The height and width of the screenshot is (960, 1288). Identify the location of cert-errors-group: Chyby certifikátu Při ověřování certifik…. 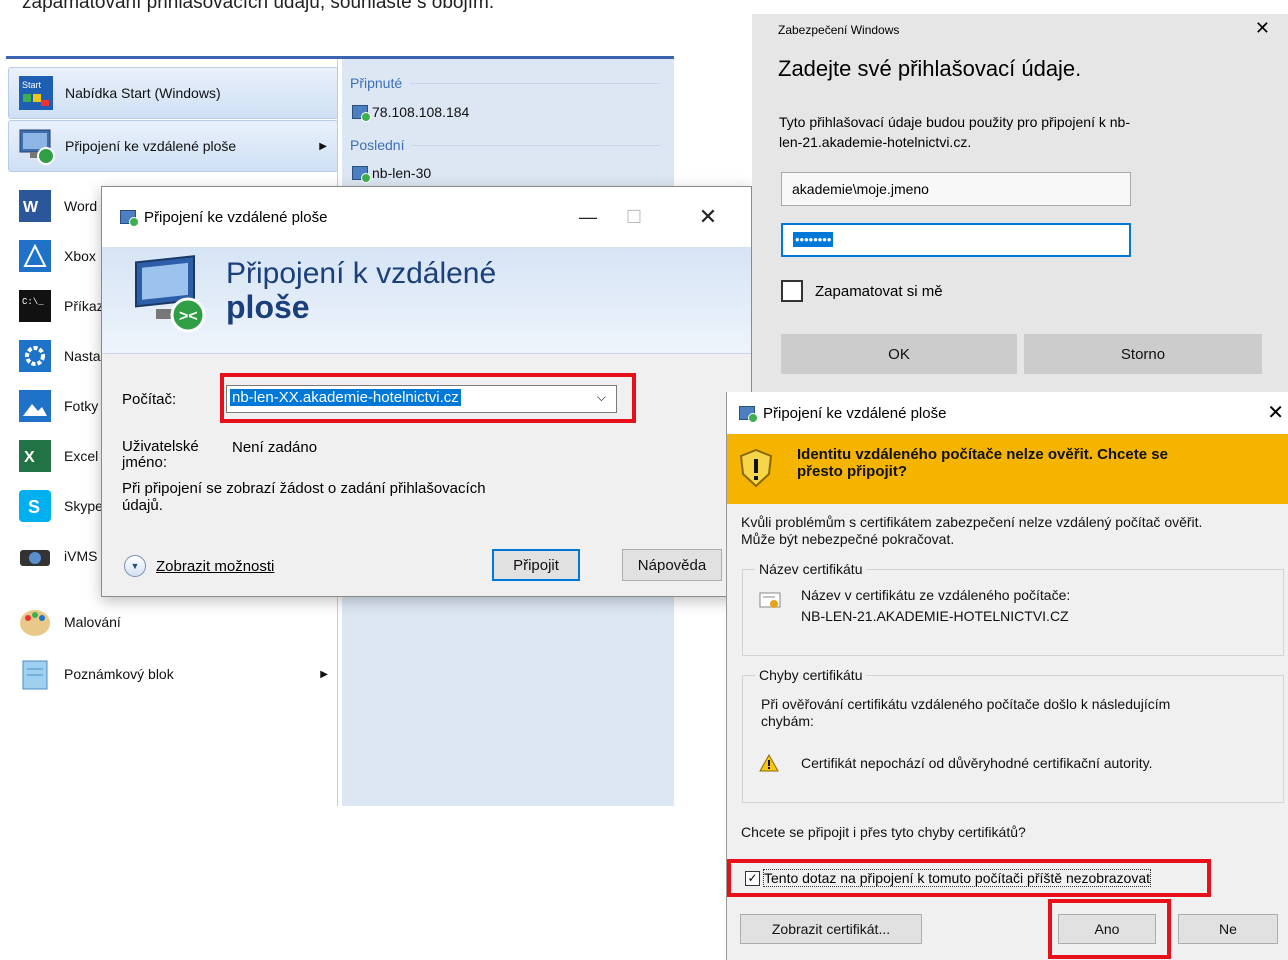
(1013, 735).